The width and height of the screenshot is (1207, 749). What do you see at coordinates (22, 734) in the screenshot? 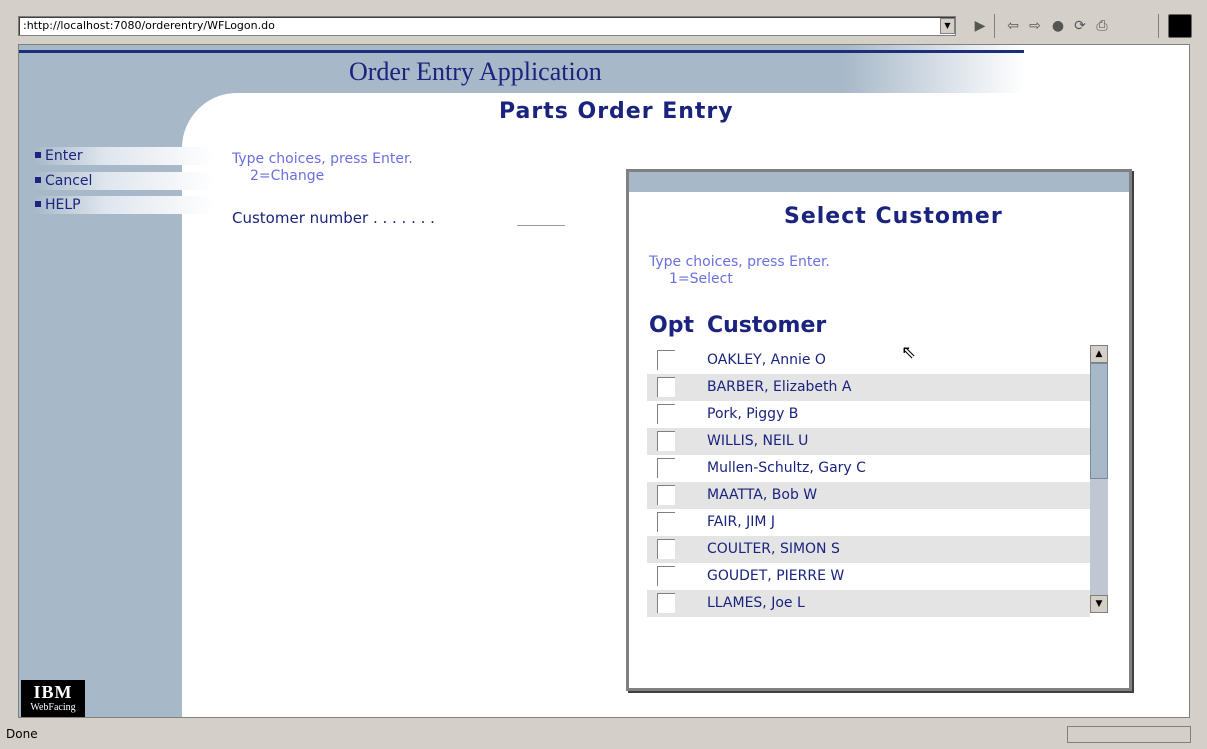
I see `status-text: Done` at bounding box center [22, 734].